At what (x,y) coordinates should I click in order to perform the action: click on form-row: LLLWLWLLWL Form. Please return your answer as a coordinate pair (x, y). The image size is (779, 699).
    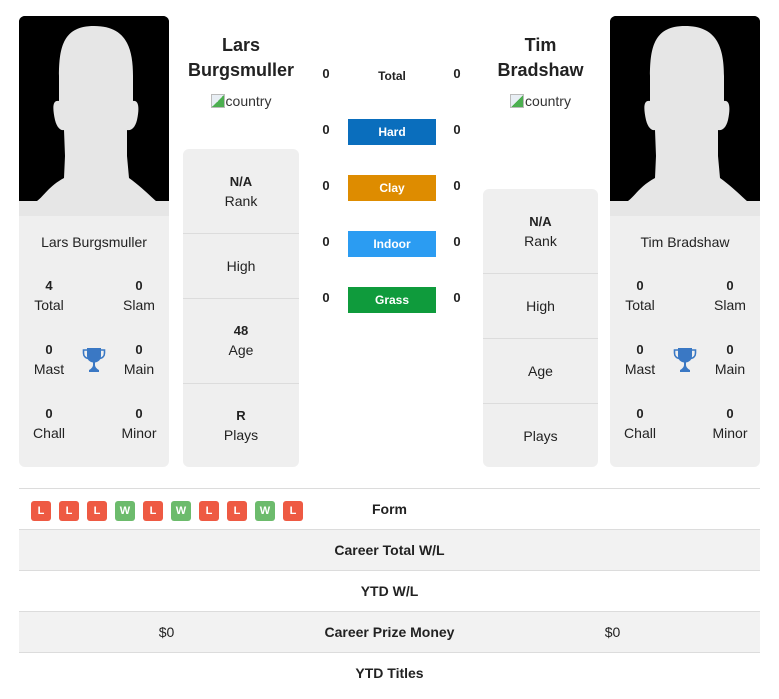
    Looking at the image, I should click on (389, 508).